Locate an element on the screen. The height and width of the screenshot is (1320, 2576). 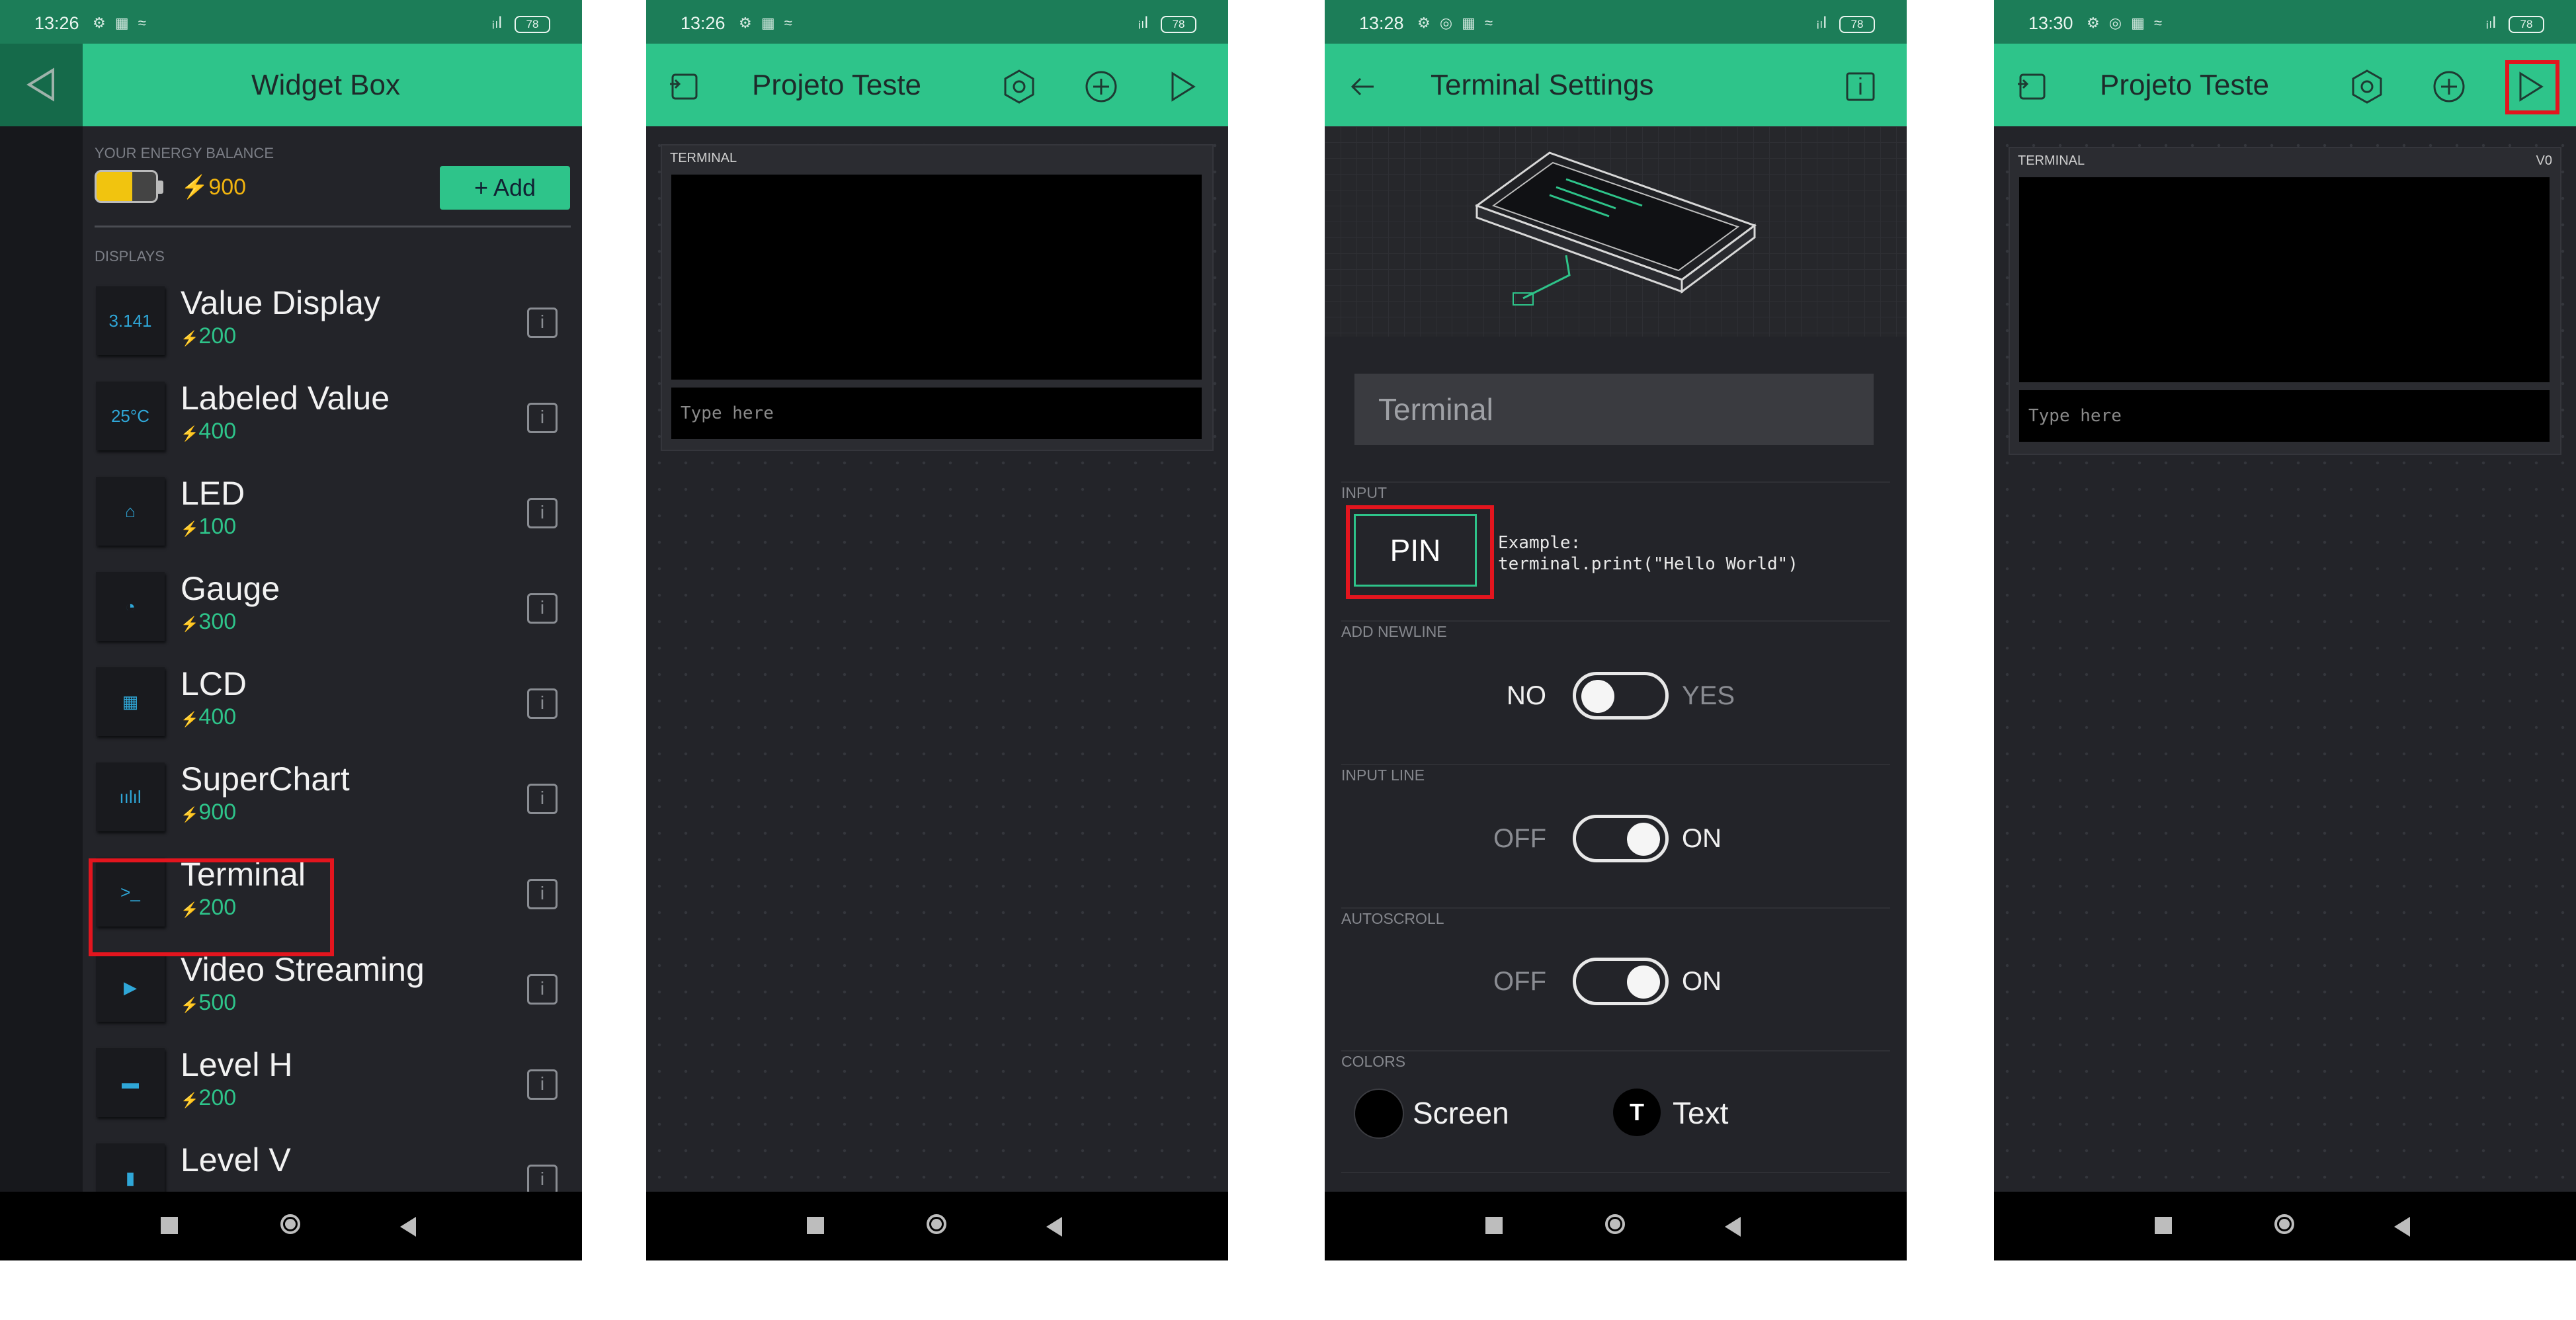
widget-name: Gauge is located at coordinates (231, 588).